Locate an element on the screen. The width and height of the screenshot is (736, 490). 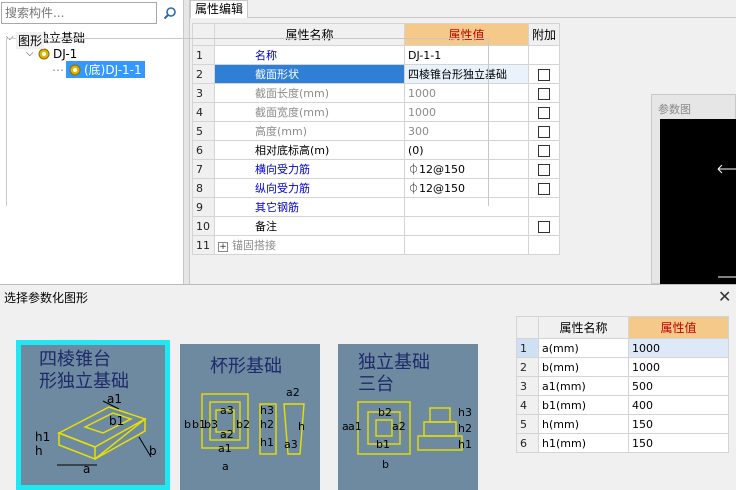
group-label: 图形 is located at coordinates (30, 40).